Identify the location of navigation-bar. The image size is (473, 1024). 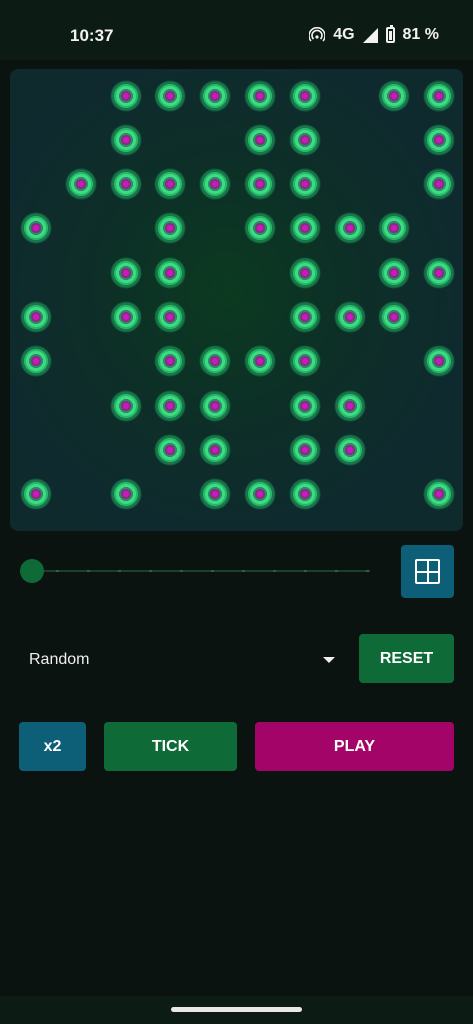
(236, 1010).